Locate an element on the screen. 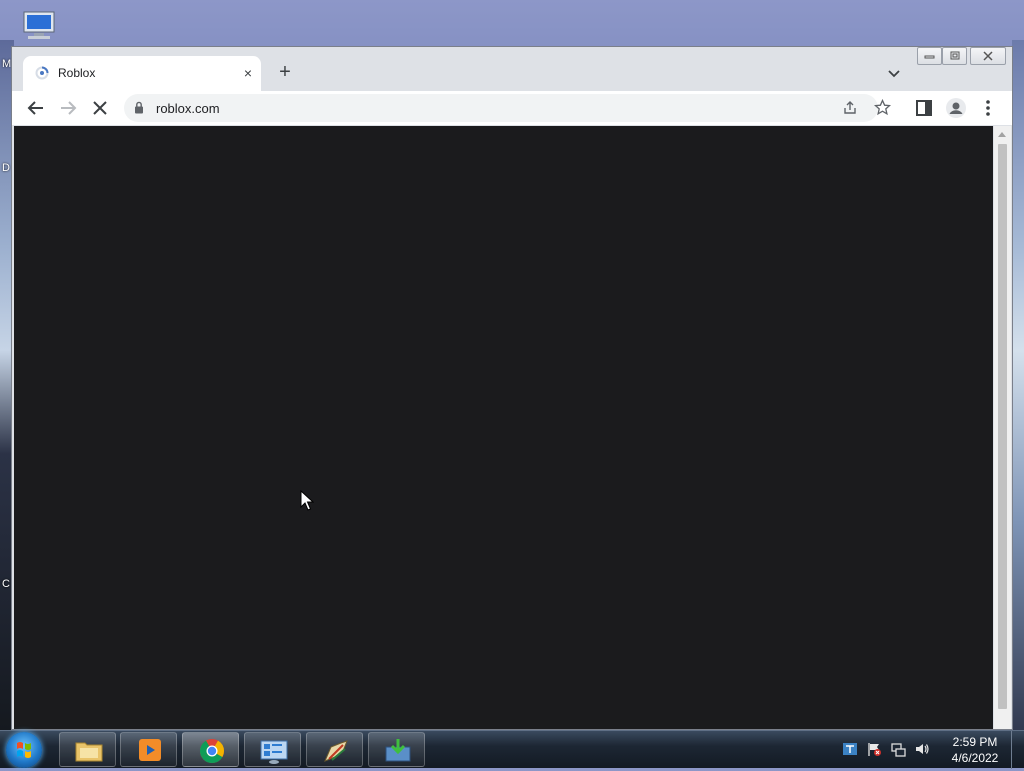 The height and width of the screenshot is (771, 1024). scrollbar-thumb is located at coordinates (1002, 426).